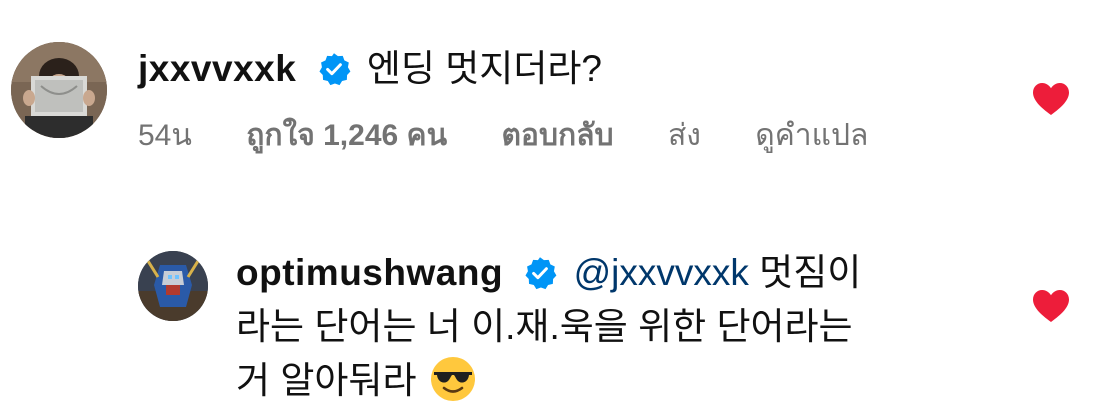 This screenshot has height=418, width=1103. I want to click on reply-like-heart-icon, so click(1051, 306).